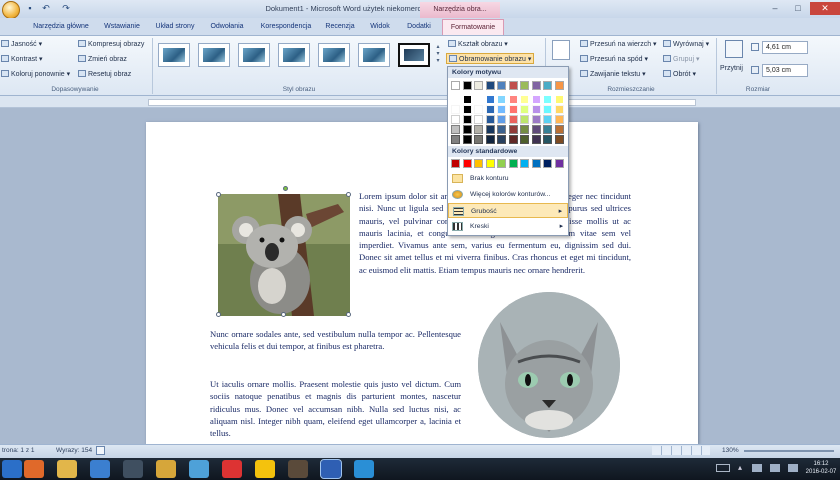  Describe the element at coordinates (793, 468) in the screenshot. I see `volume-icon` at that location.